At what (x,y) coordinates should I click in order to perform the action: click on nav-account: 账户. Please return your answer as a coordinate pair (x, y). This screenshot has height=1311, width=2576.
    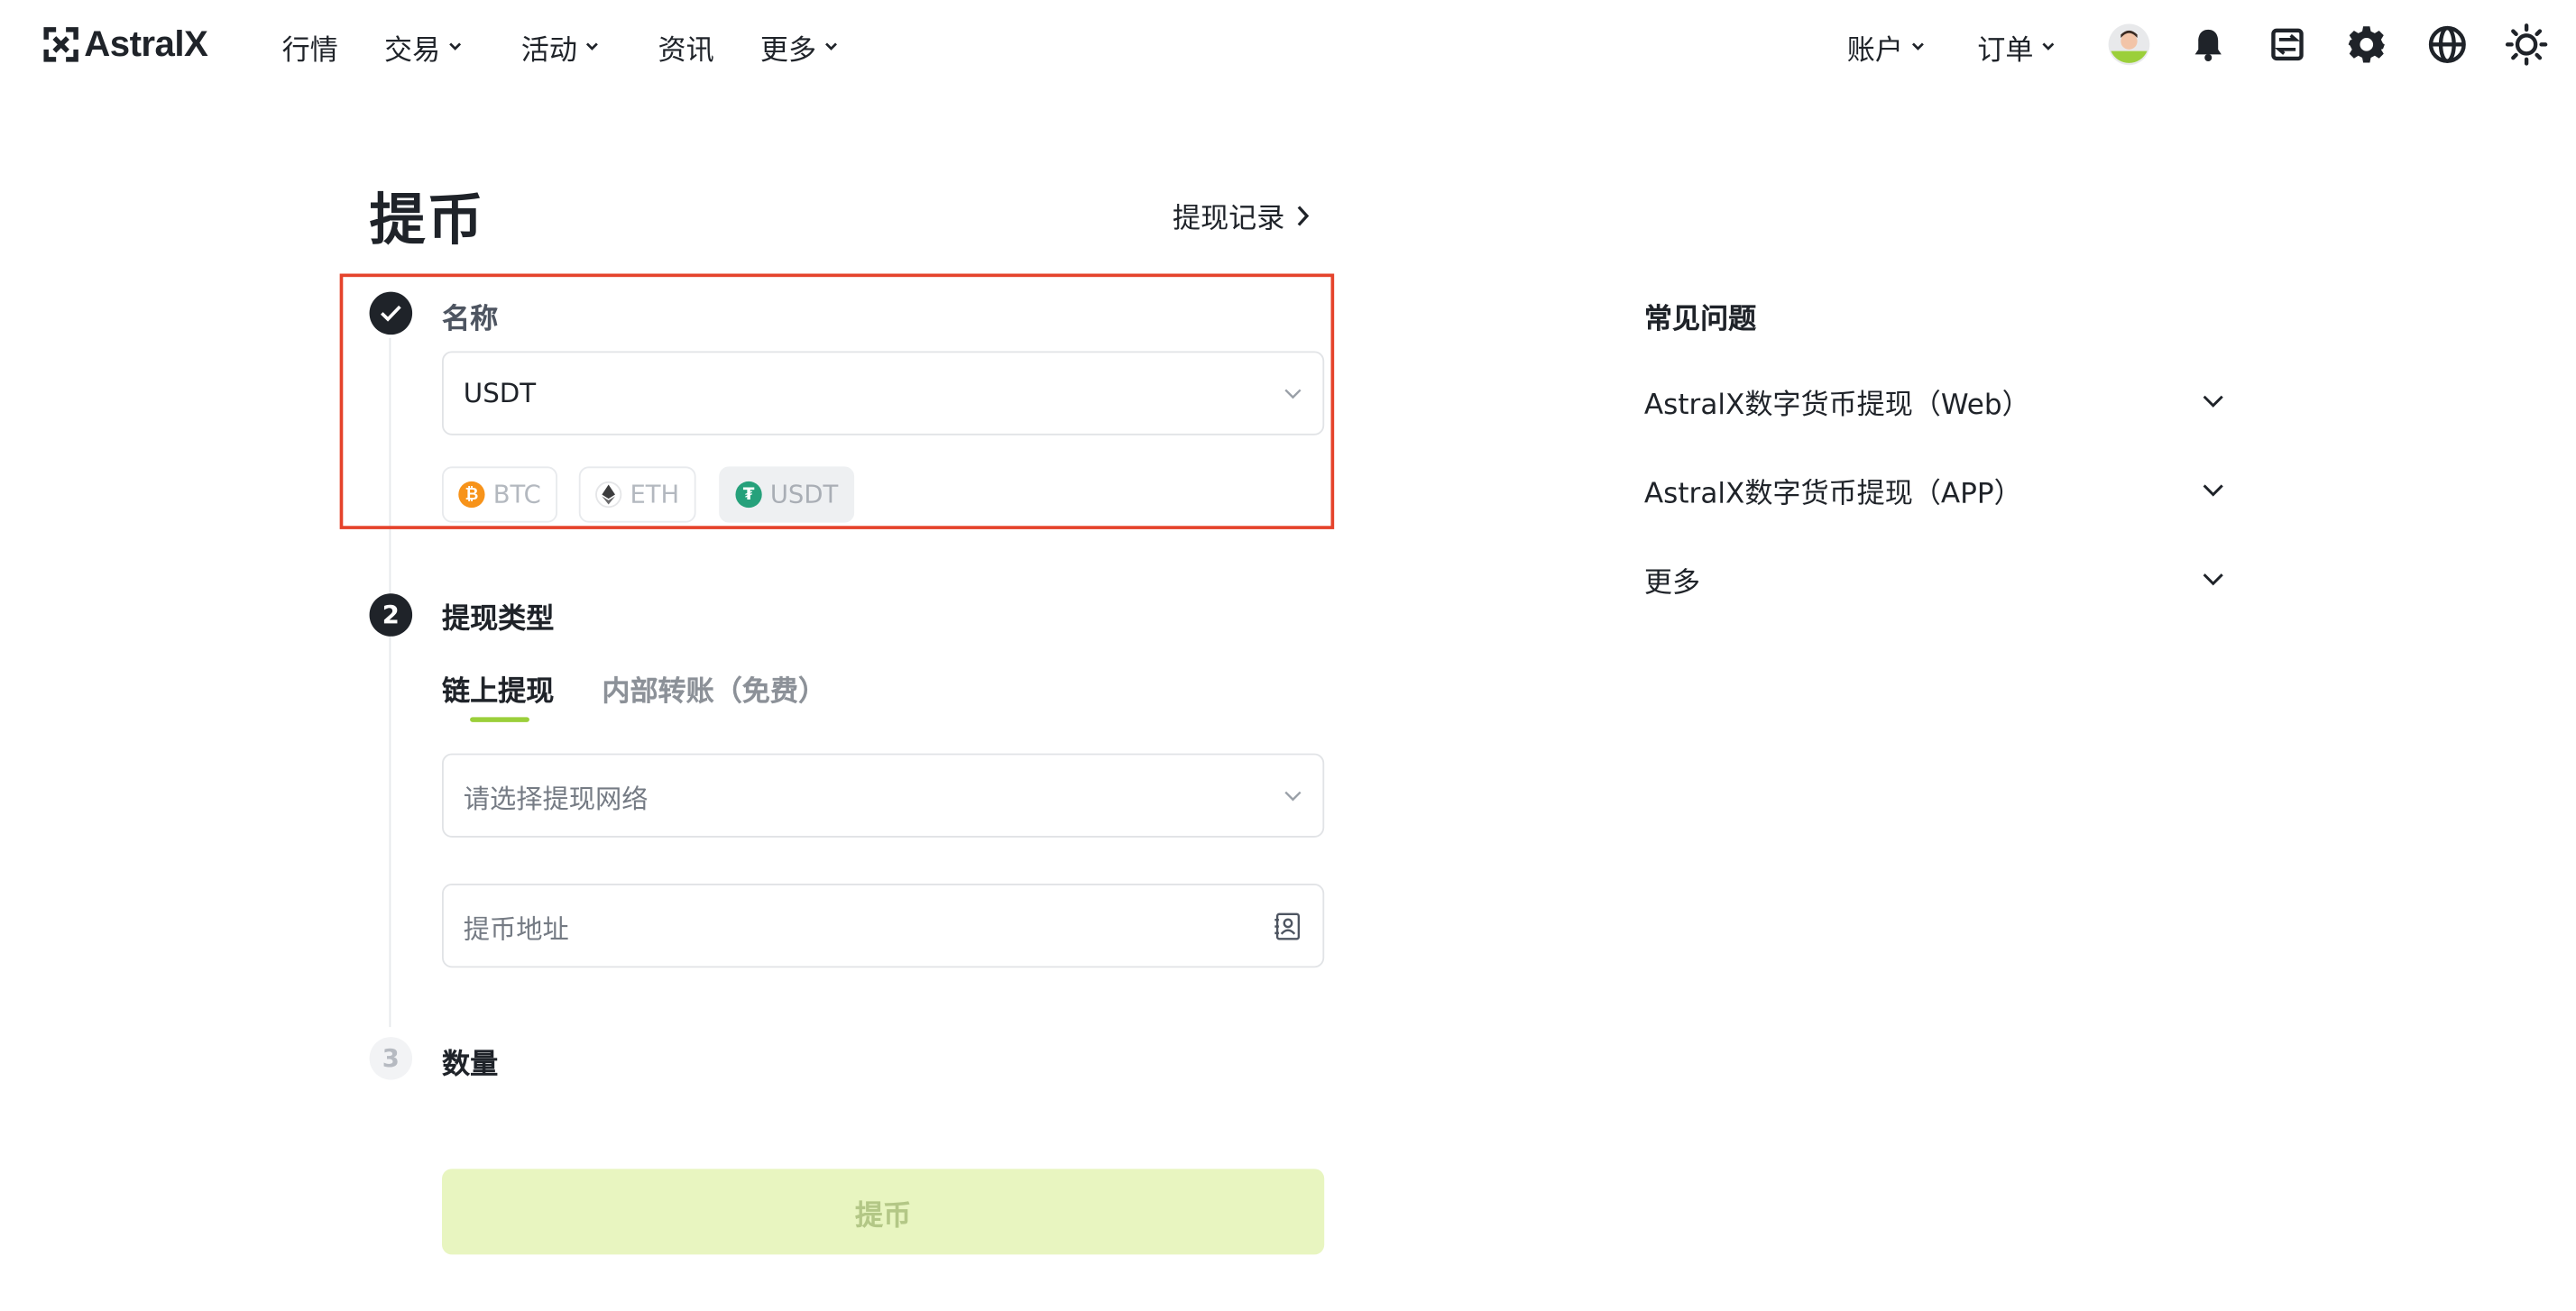
    Looking at the image, I should click on (1886, 47).